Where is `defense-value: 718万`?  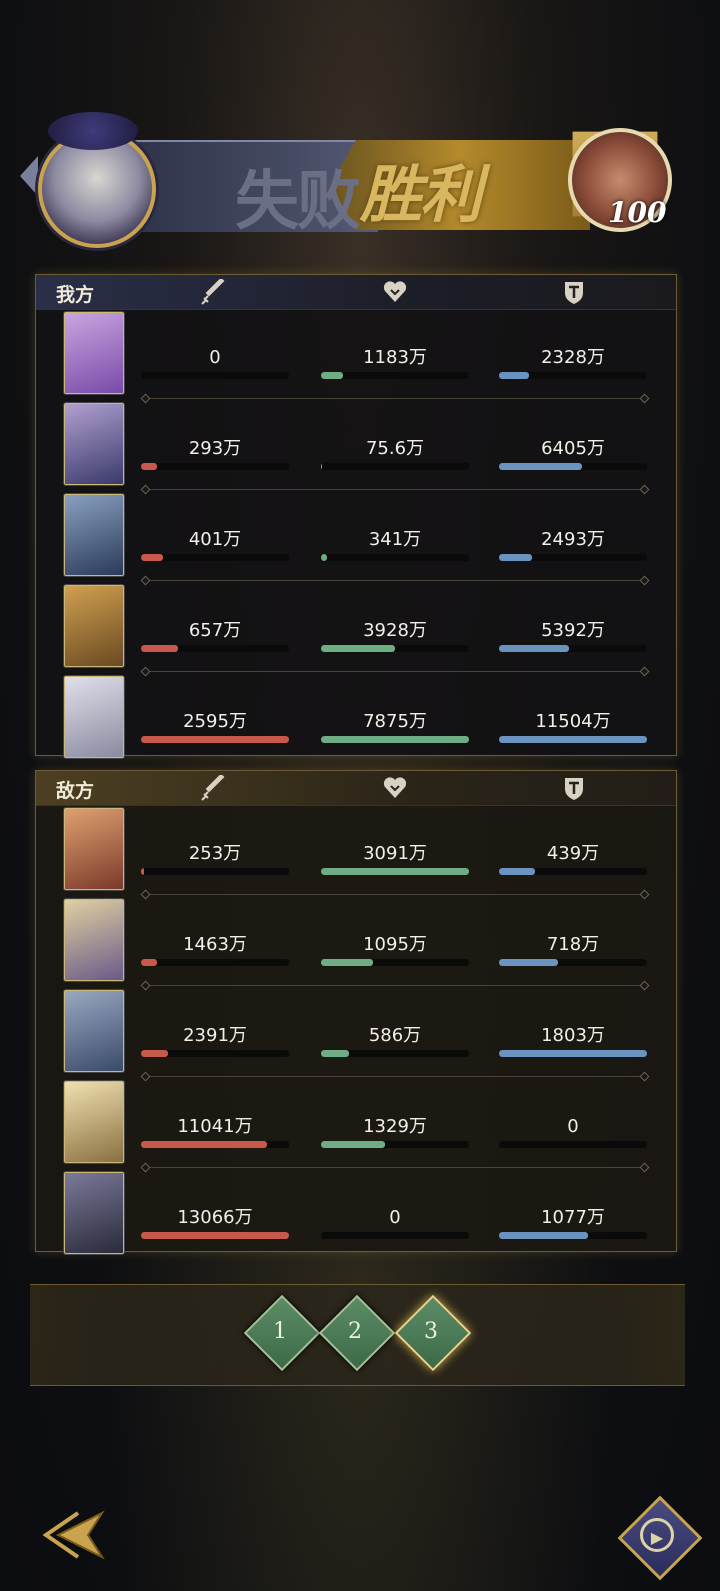
defense-value: 718万 is located at coordinates (573, 944).